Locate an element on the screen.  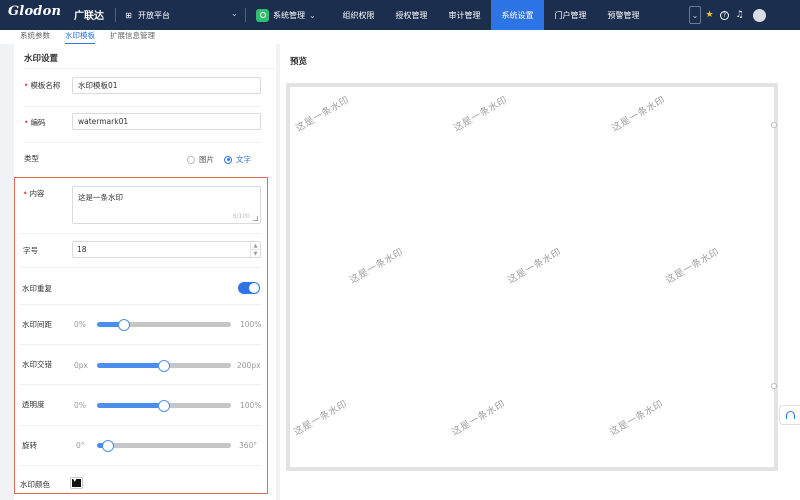
nav-tab-authorization: 授权管理 is located at coordinates (411, 15).